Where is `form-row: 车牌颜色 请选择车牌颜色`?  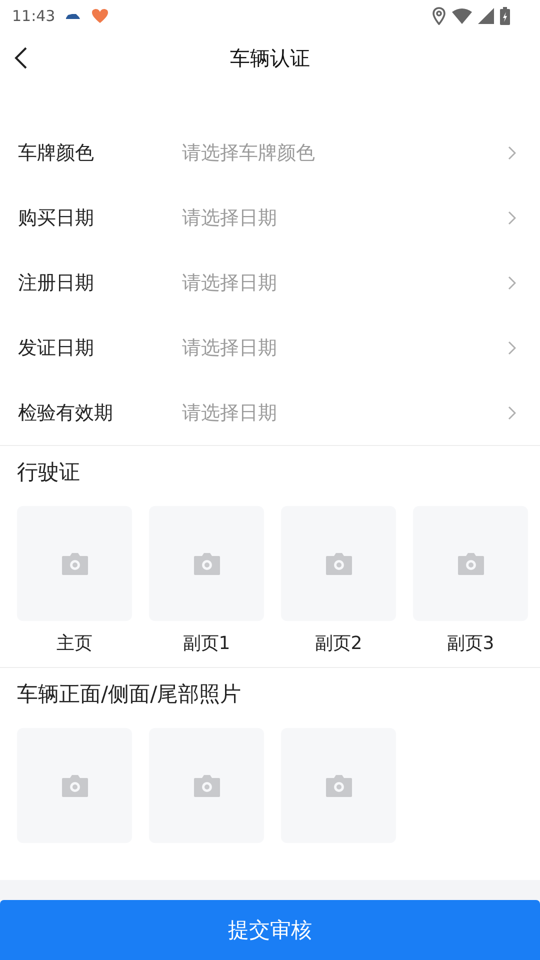
form-row: 车牌颜色 请选择车牌颜色 is located at coordinates (270, 152).